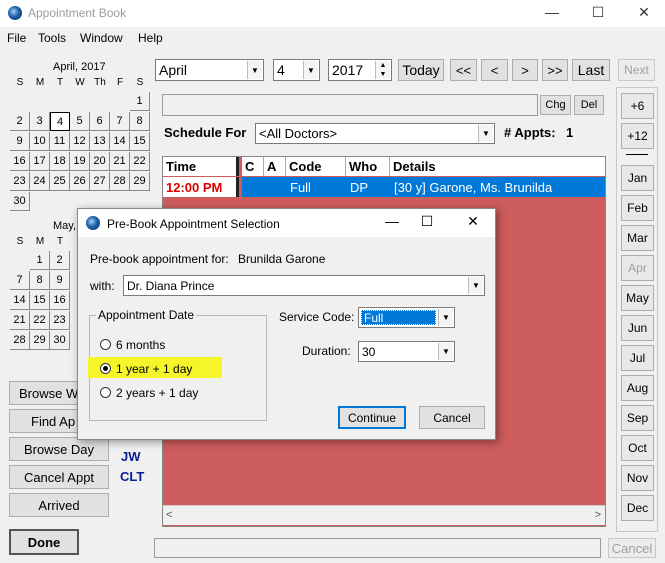 The image size is (665, 563). I want to click on dialog-cancel-button: Cancel, so click(452, 417).